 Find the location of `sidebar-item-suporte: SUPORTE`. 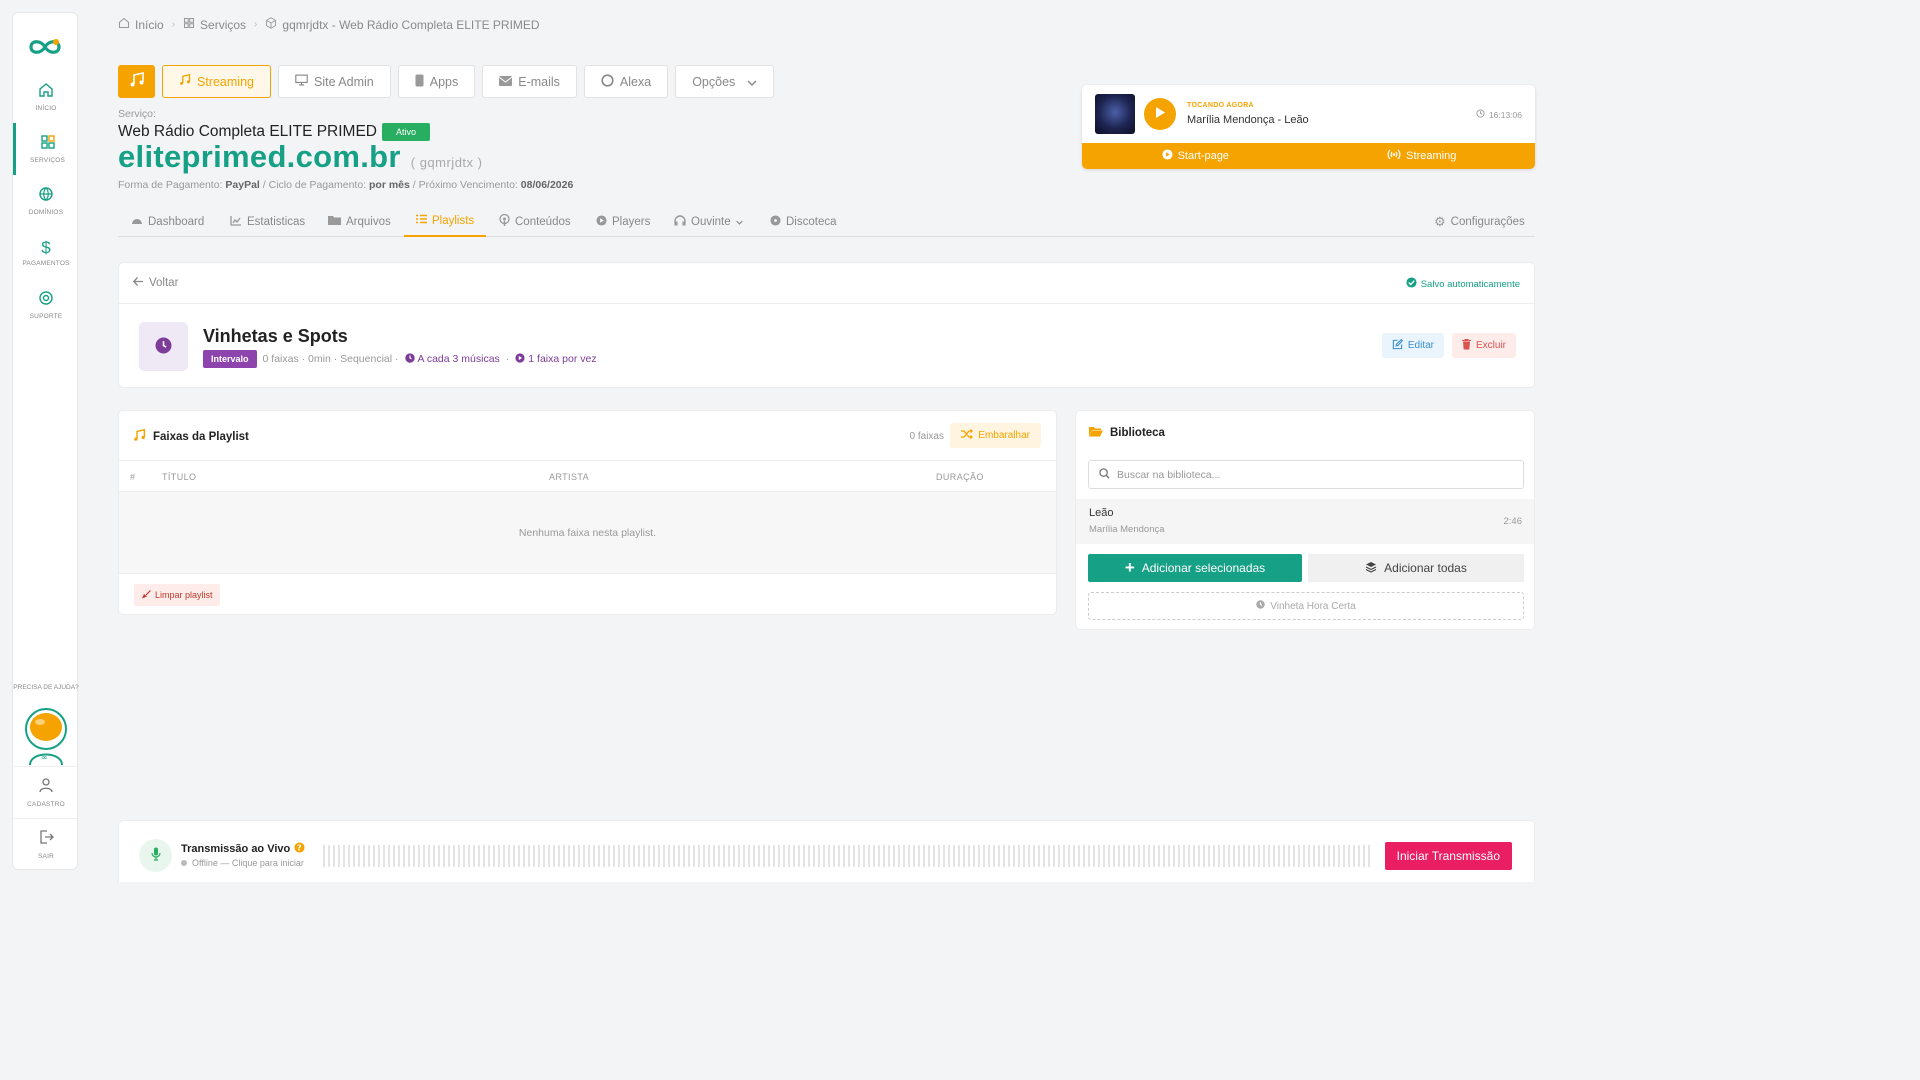

sidebar-item-suporte: SUPORTE is located at coordinates (46, 305).